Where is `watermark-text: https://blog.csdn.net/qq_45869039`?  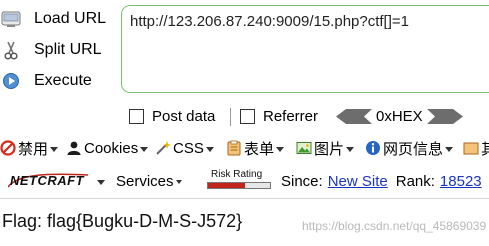 watermark-text: https://blog.csdn.net/qq_45869039 is located at coordinates (394, 226).